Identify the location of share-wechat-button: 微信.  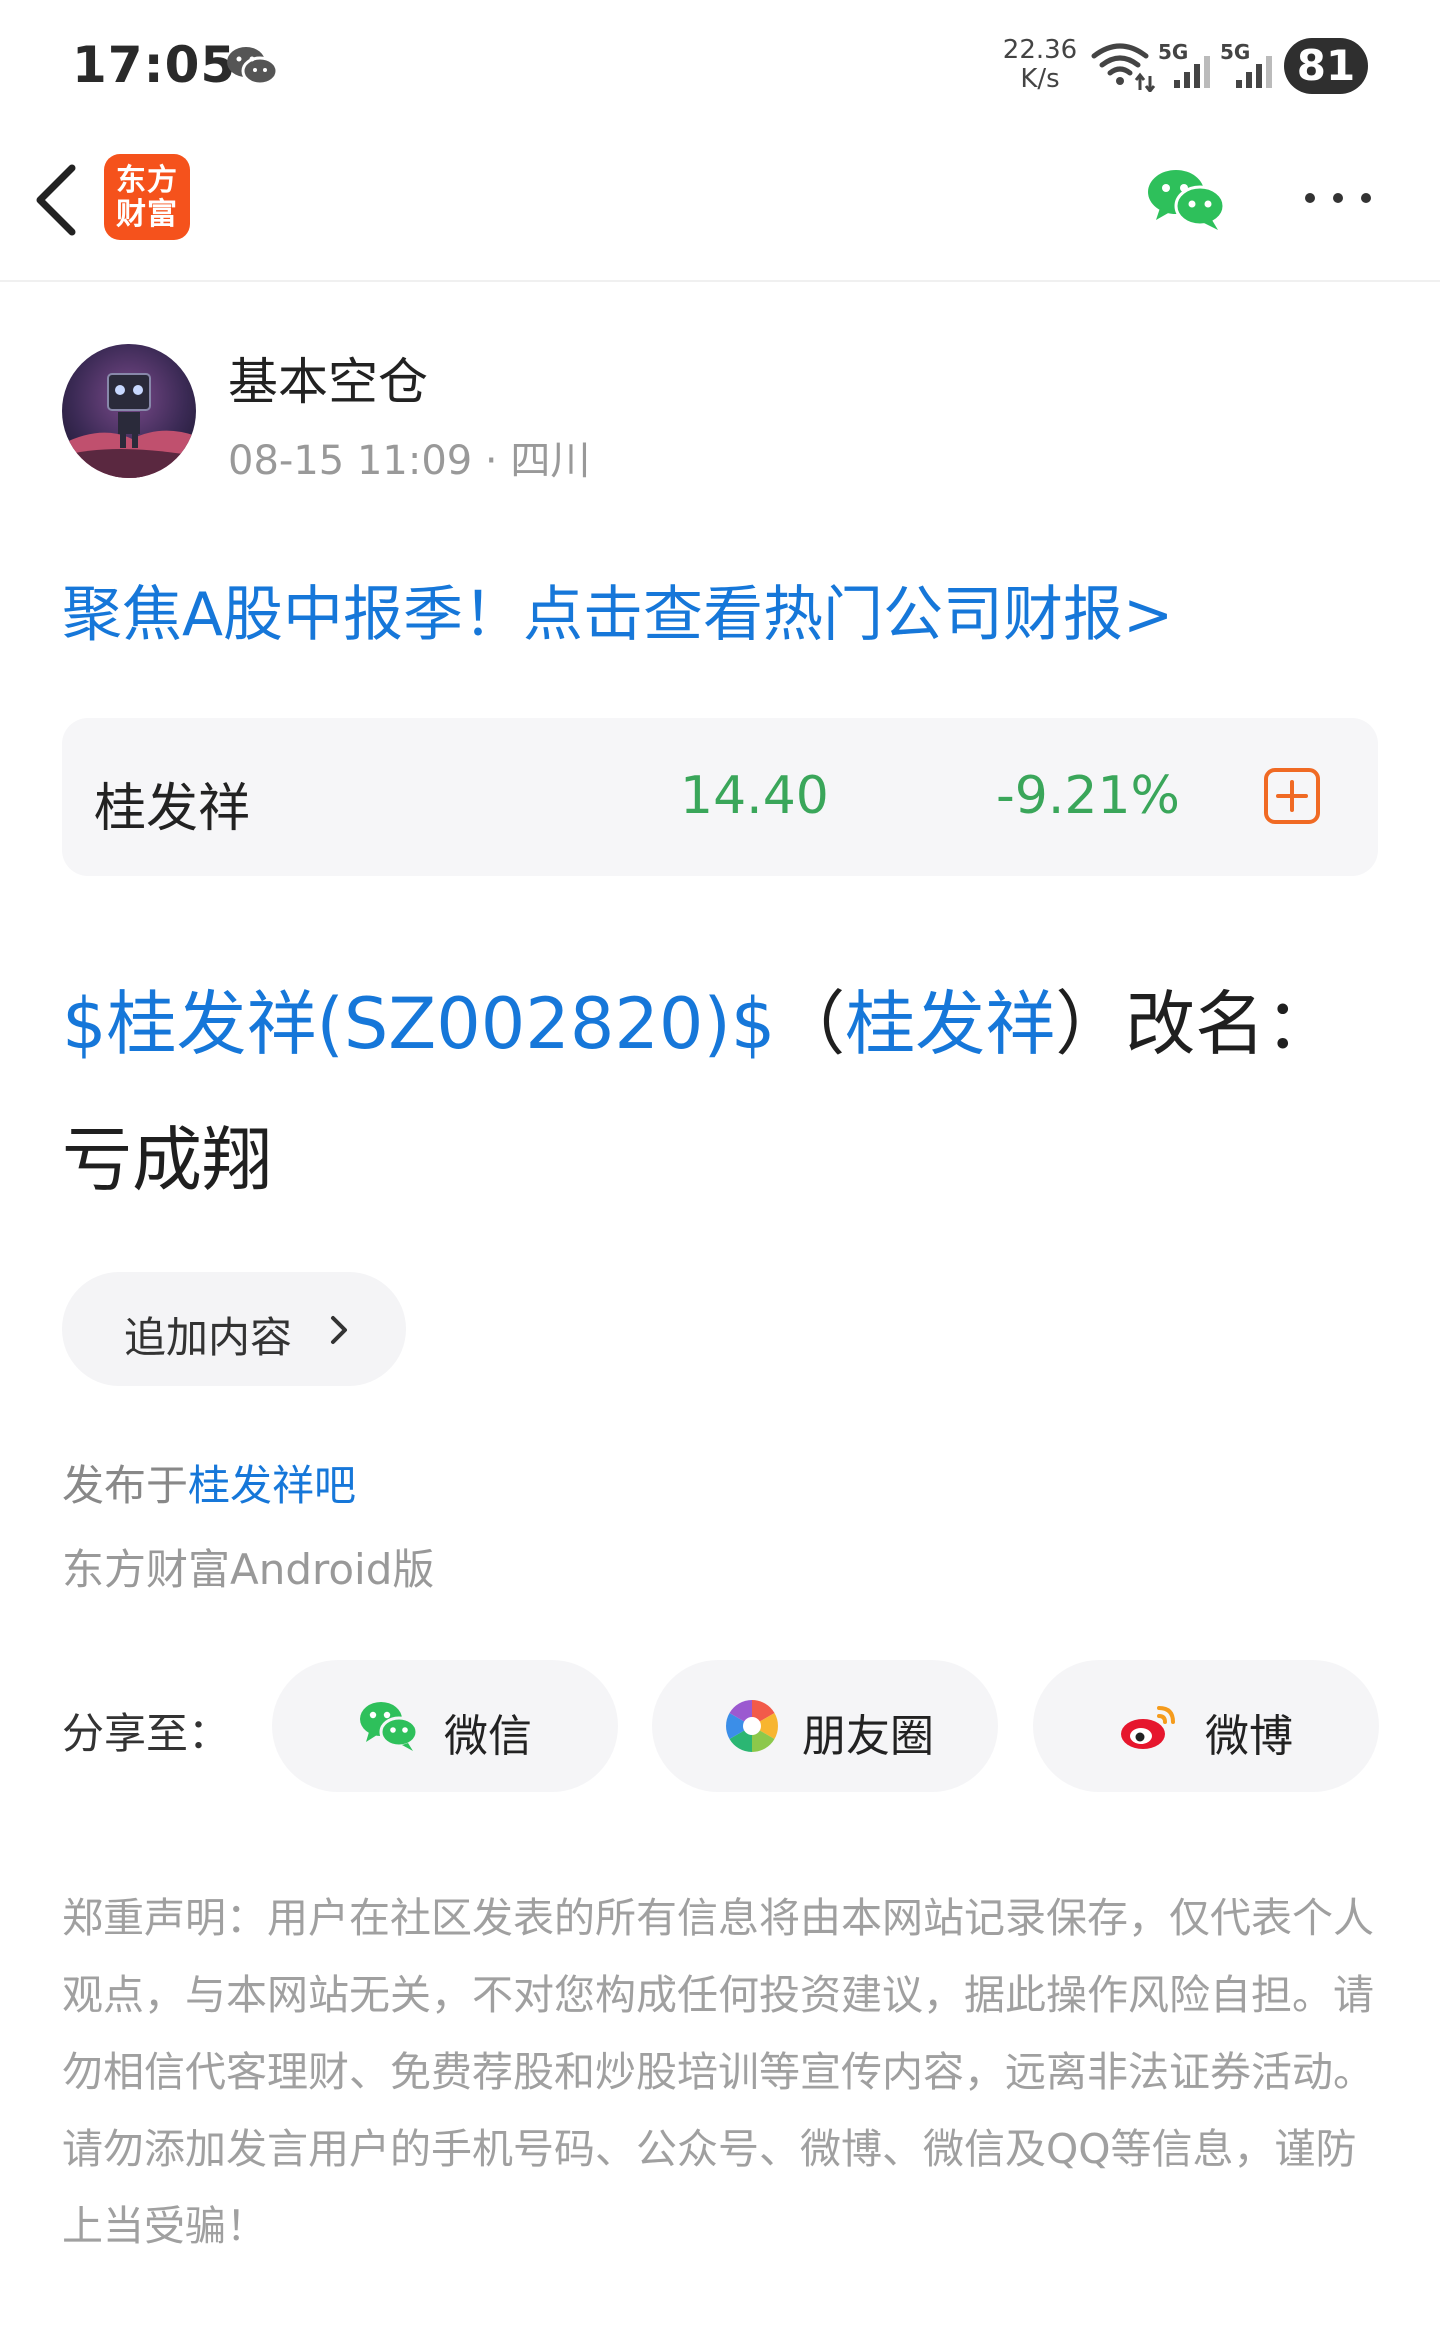
(445, 1726).